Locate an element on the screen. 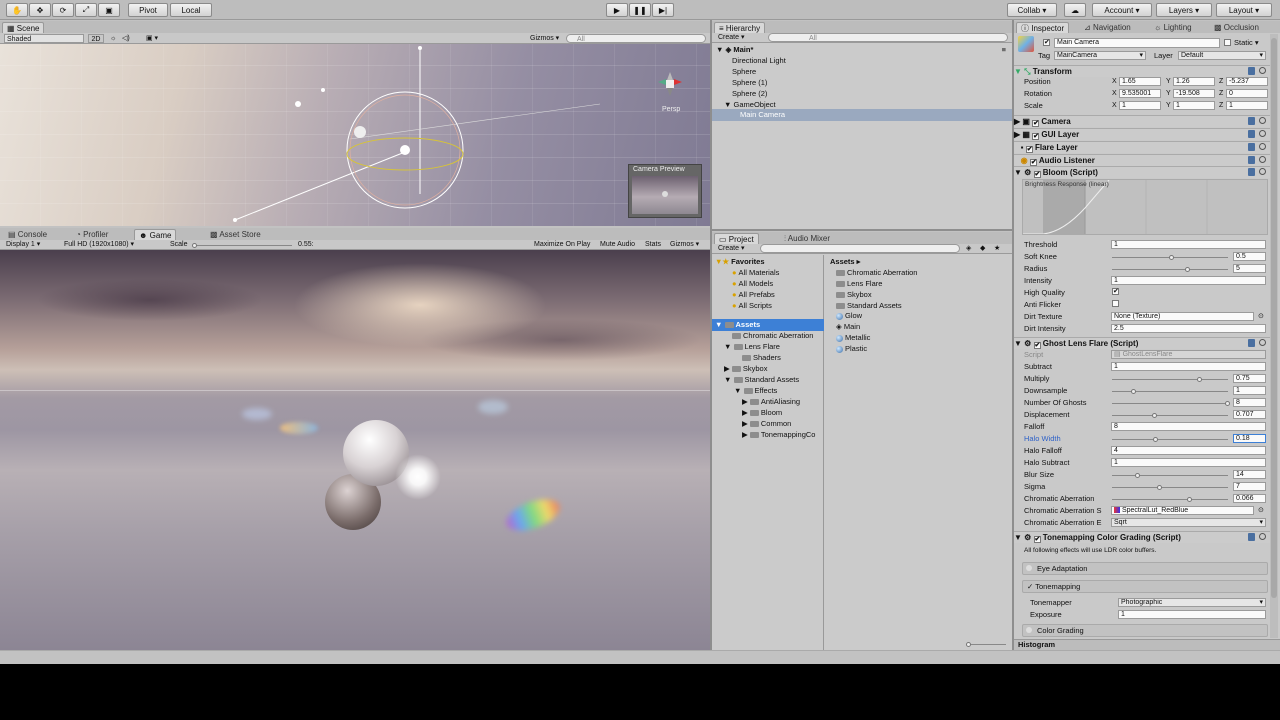 The image size is (1280, 720). ghost-property-field: 7 is located at coordinates (1249, 486).